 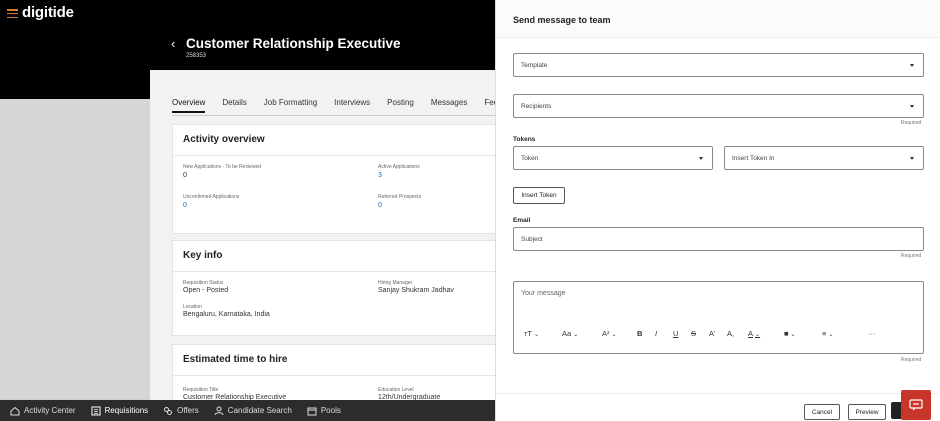 What do you see at coordinates (449, 105) in the screenshot?
I see `tab-messages: Messages` at bounding box center [449, 105].